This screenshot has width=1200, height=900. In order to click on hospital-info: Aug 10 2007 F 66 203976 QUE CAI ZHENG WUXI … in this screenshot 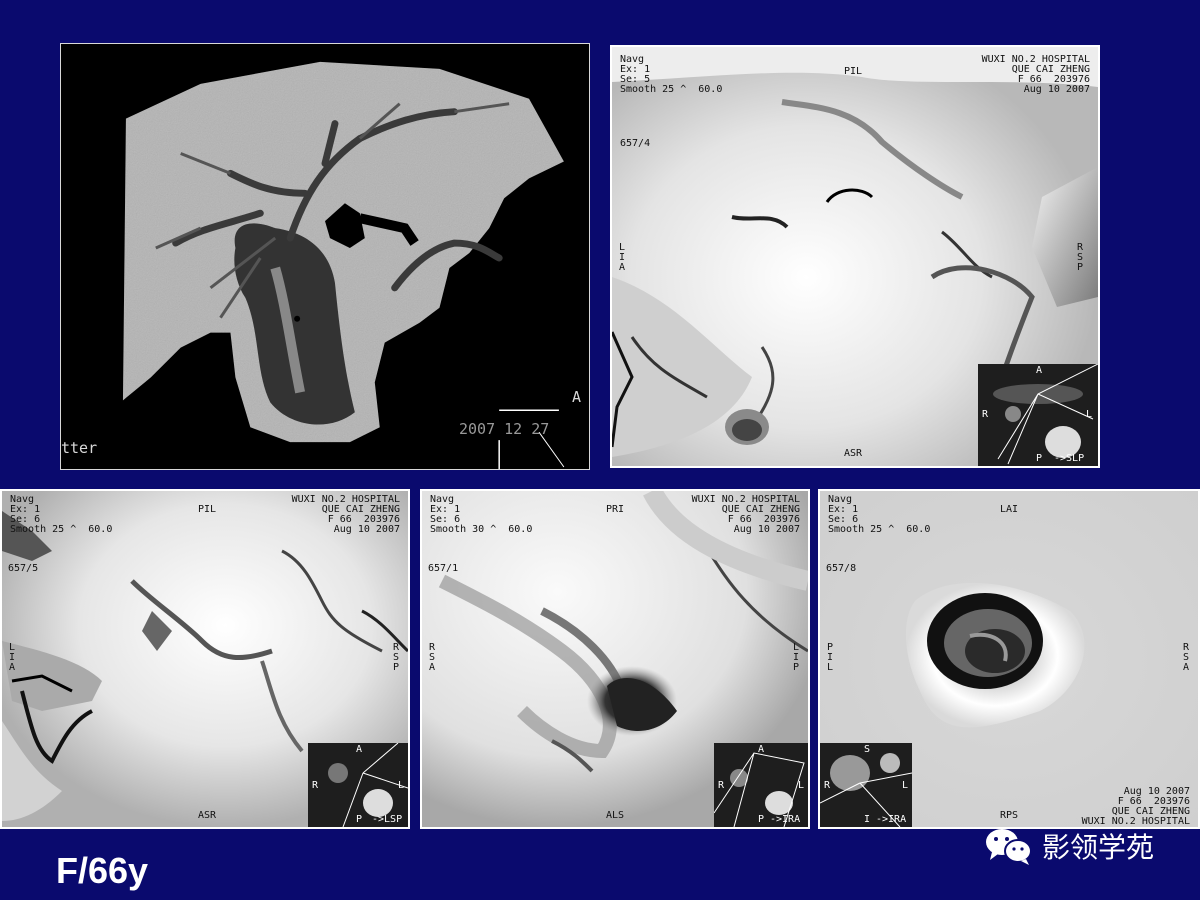, I will do `click(1135, 806)`.